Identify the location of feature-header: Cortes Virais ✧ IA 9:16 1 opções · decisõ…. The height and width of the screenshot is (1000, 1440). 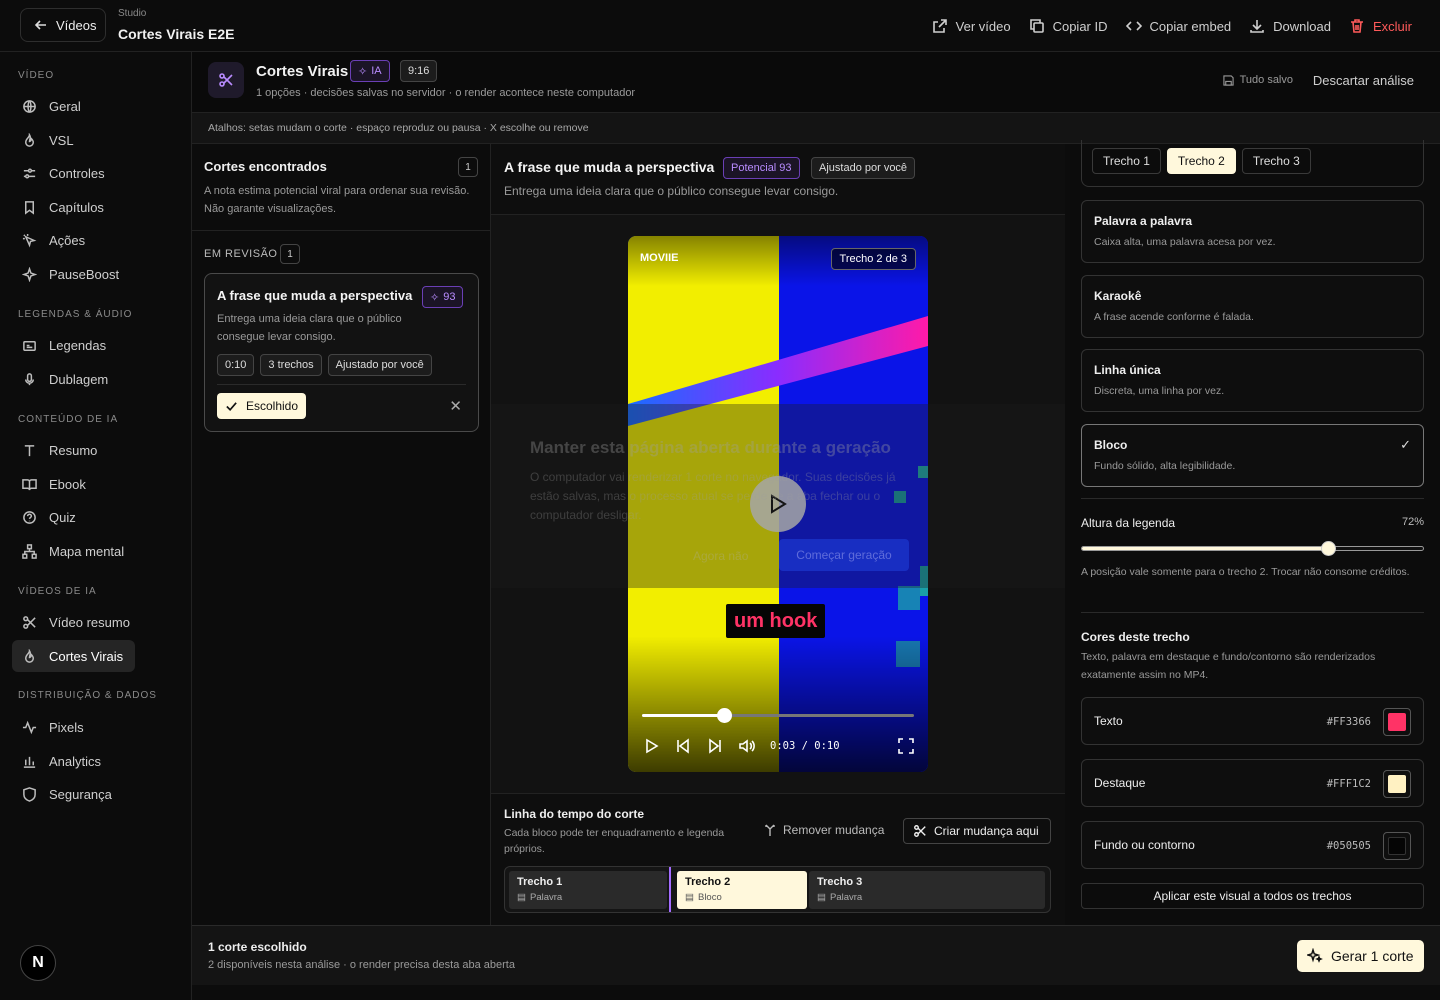
(816, 82).